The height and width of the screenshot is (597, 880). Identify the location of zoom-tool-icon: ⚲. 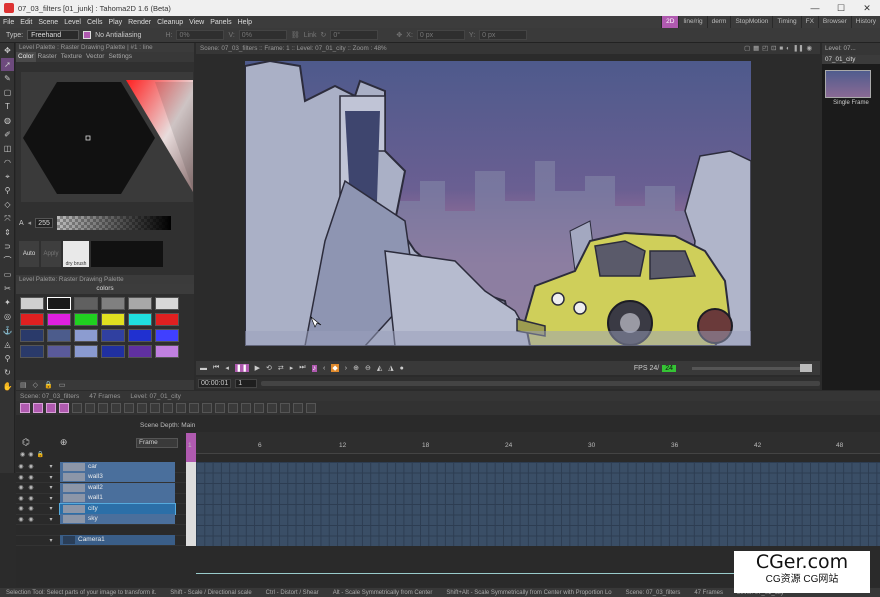
(7, 358).